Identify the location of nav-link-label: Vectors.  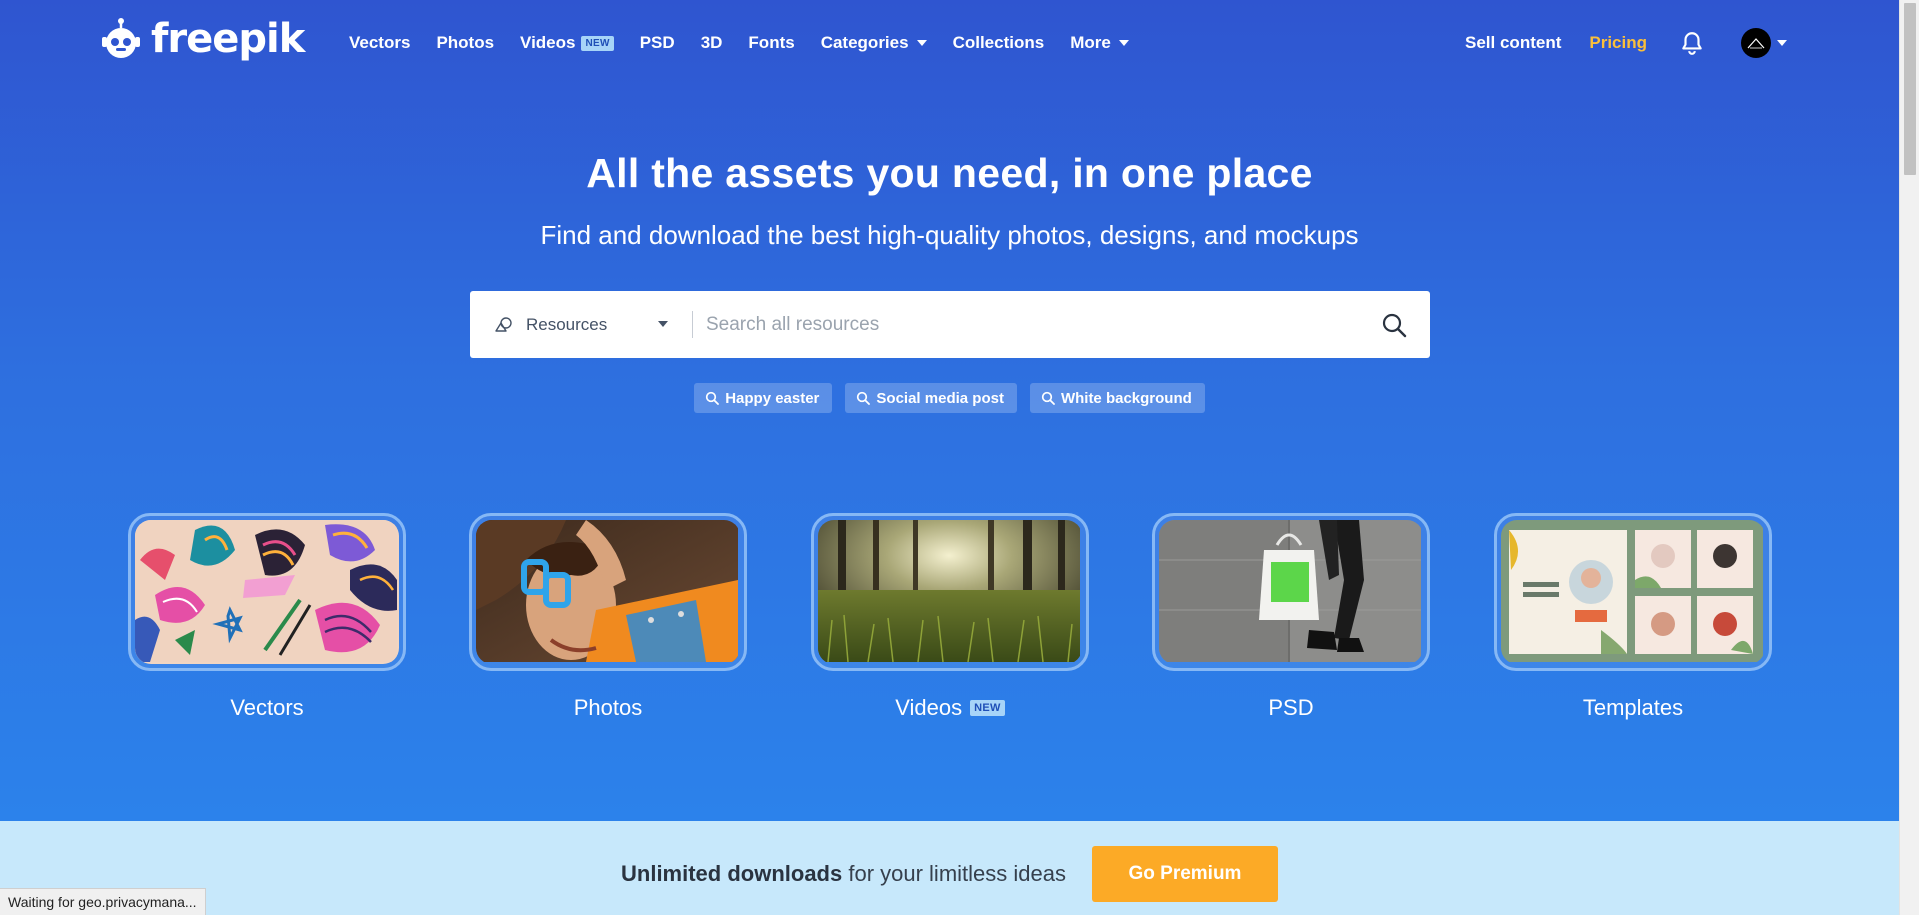
(380, 42).